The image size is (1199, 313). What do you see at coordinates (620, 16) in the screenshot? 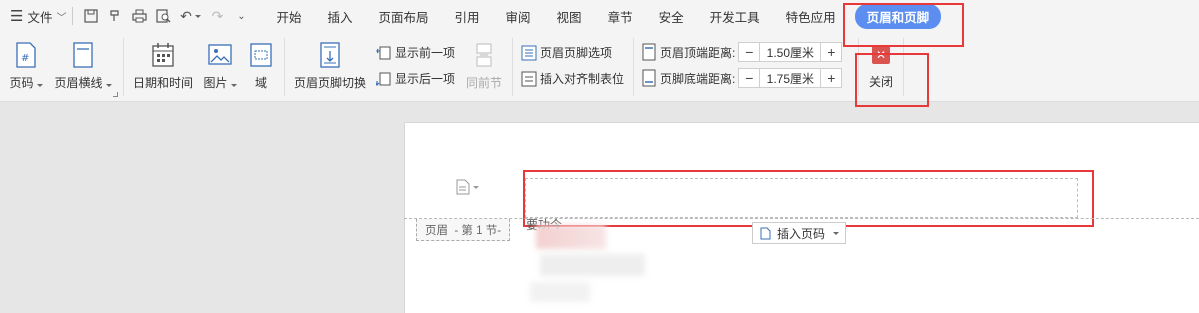
I see `tab-section: 章节` at bounding box center [620, 16].